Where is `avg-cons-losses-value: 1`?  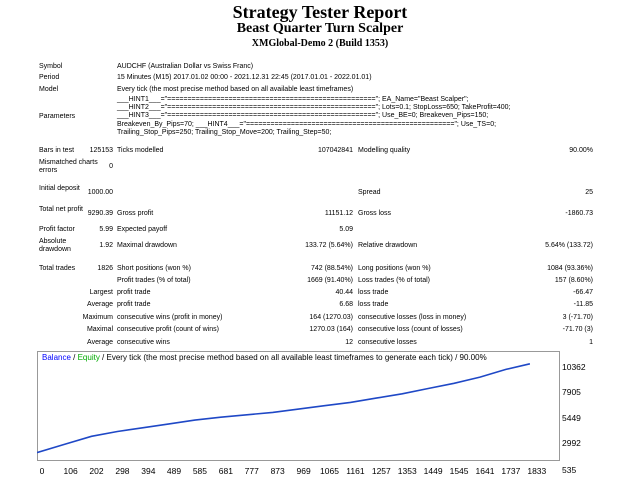 avg-cons-losses-value: 1 is located at coordinates (591, 342).